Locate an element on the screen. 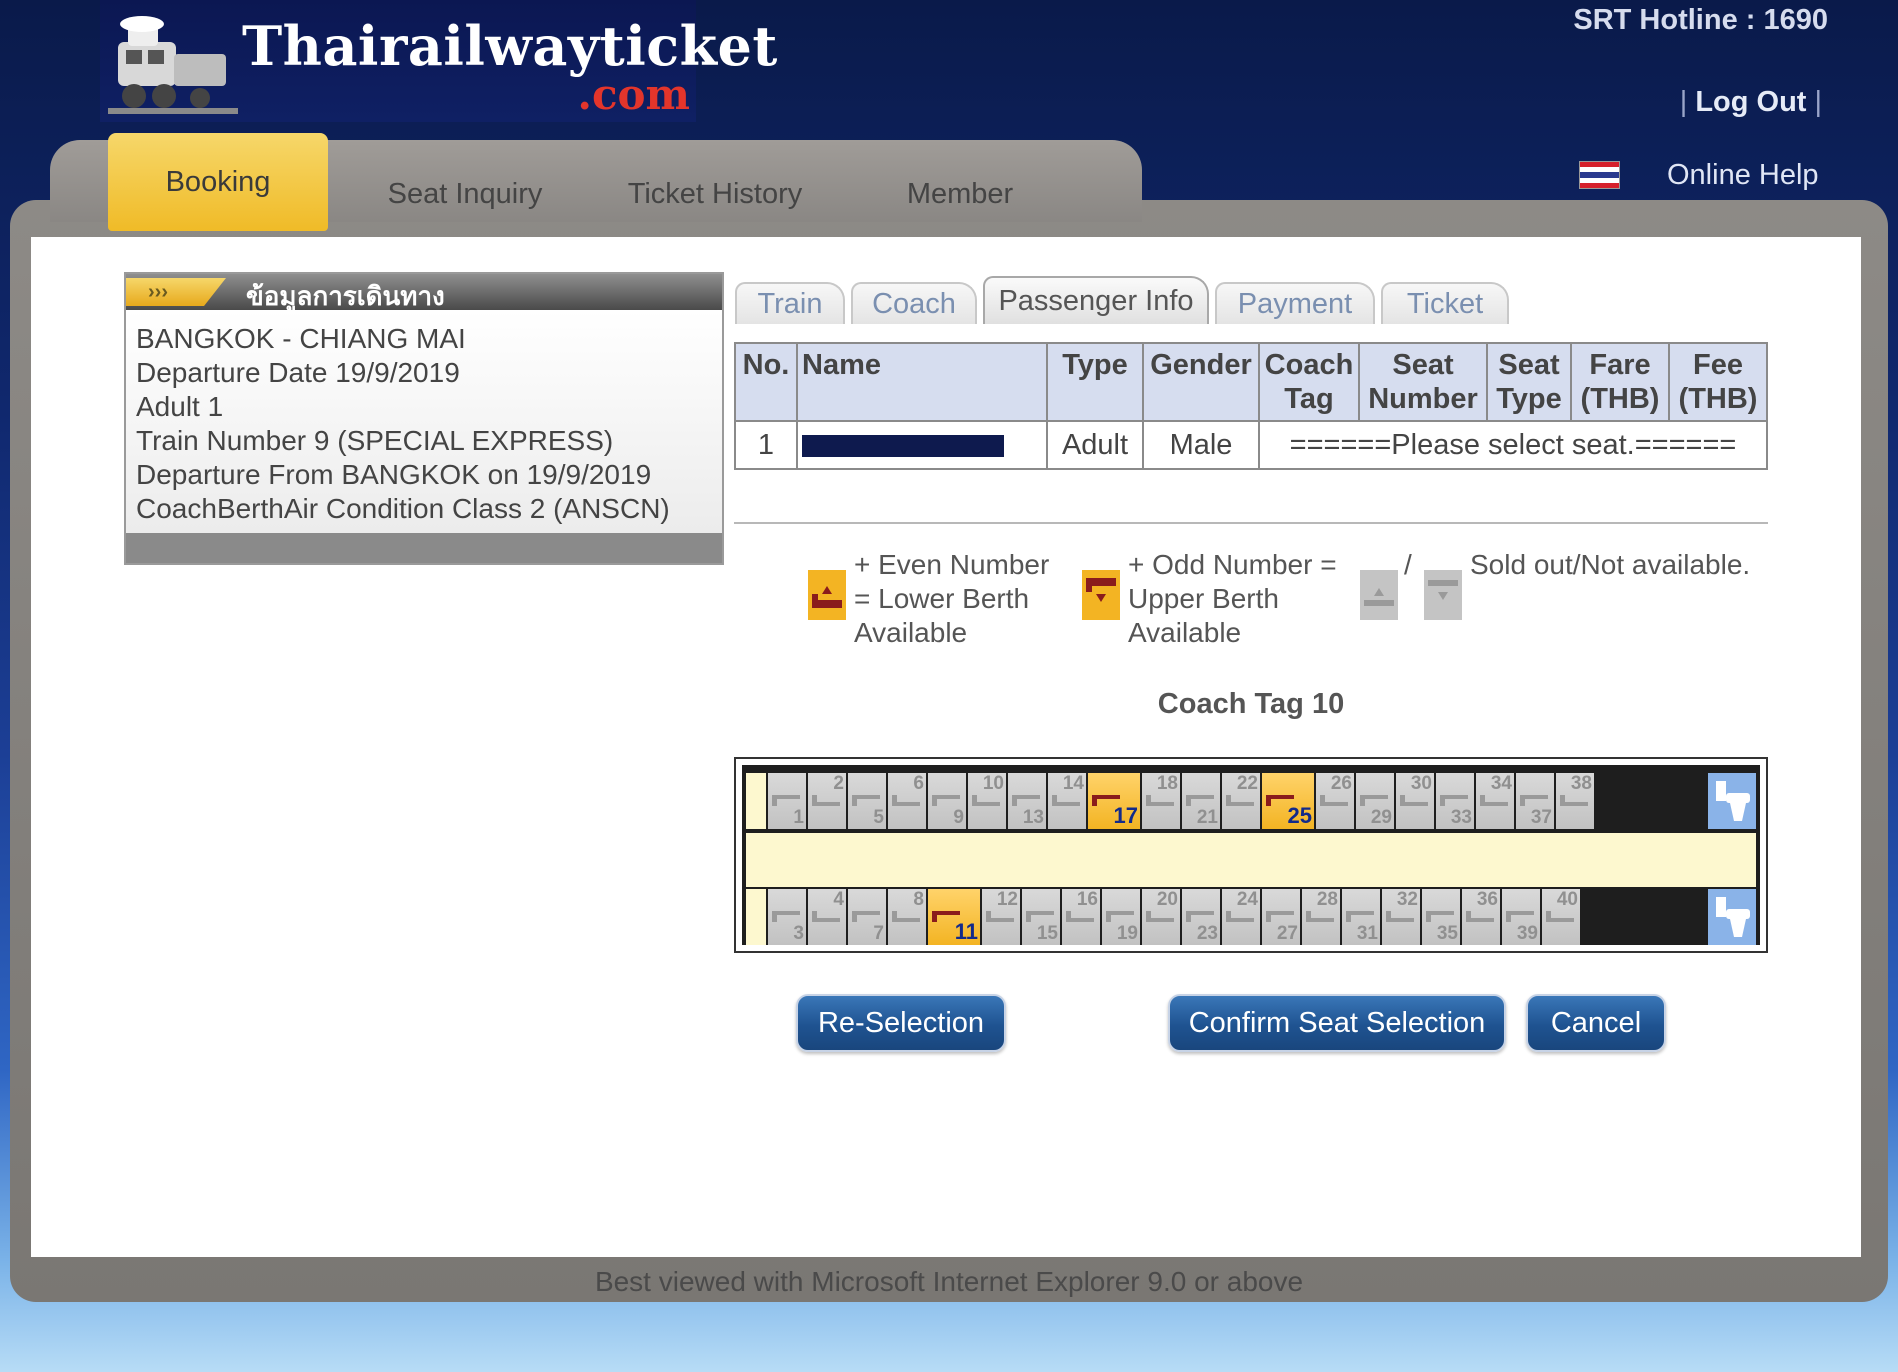  trip-coach-class: CoachBerthAir Condition Class 2 (ANSCN) is located at coordinates (403, 508).